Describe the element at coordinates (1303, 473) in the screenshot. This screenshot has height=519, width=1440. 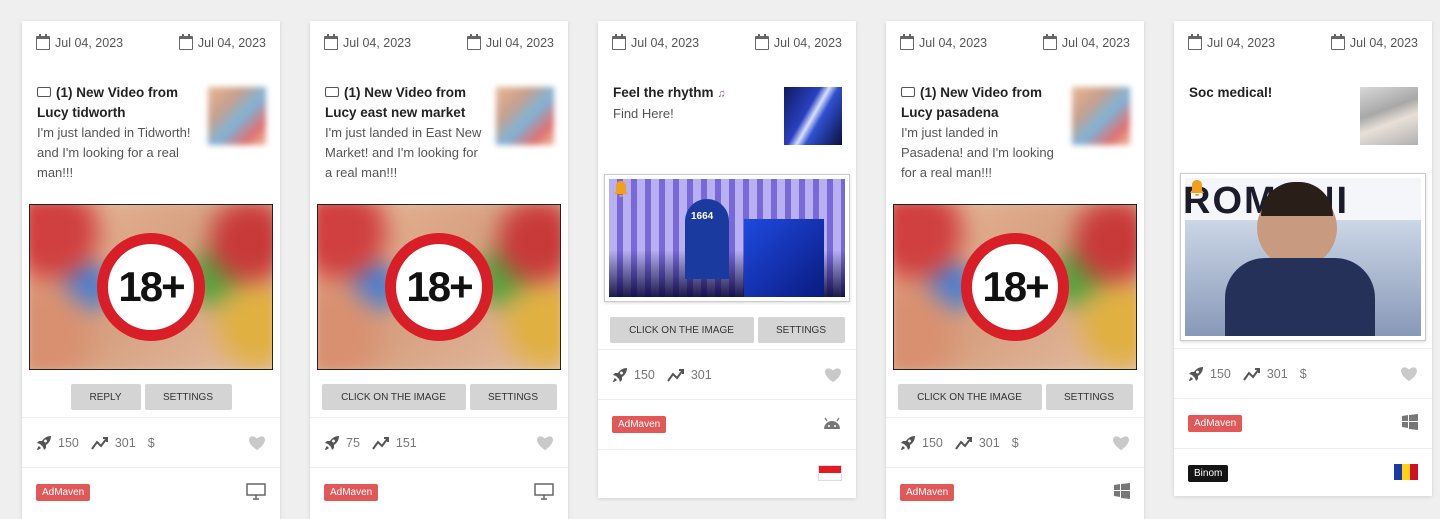
I see `tracker-row: Binom` at that location.